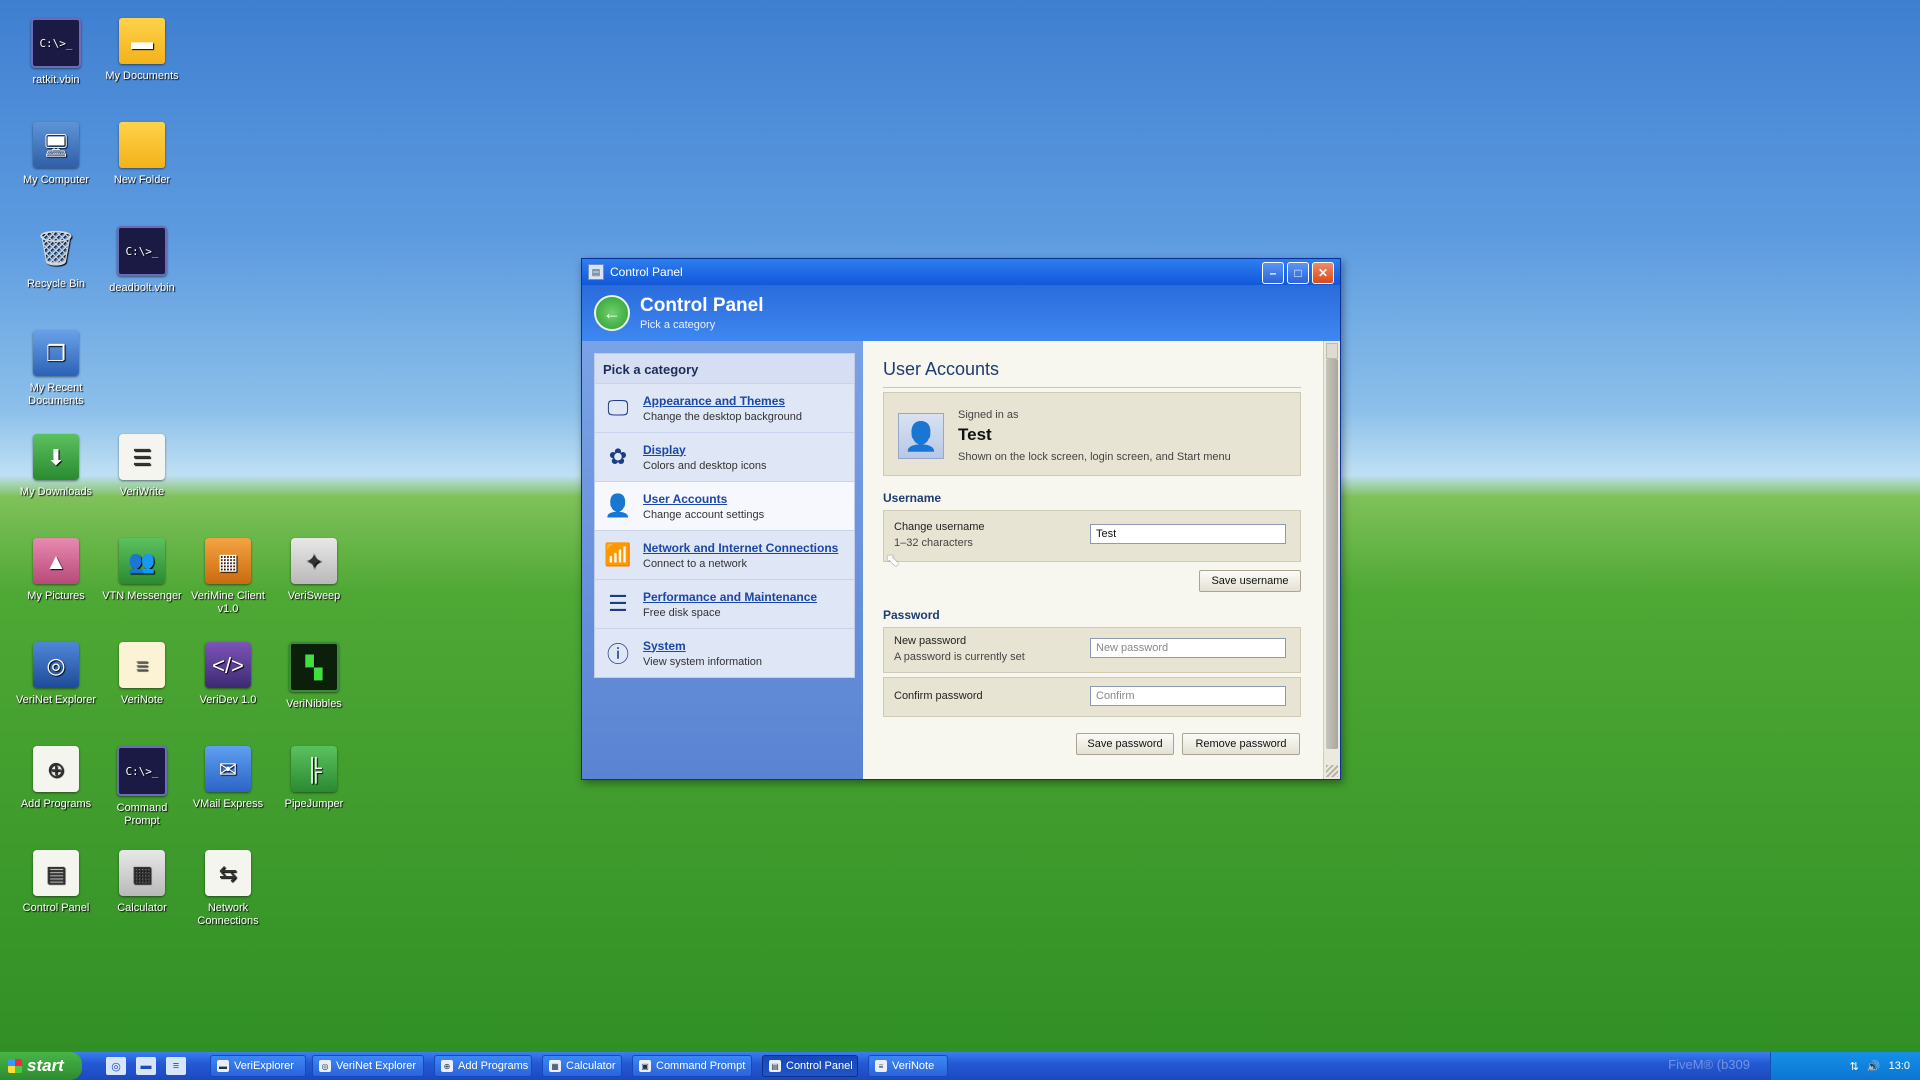 The height and width of the screenshot is (1080, 1920). What do you see at coordinates (596, 272) in the screenshot?
I see `control-panel-icon: ▤` at bounding box center [596, 272].